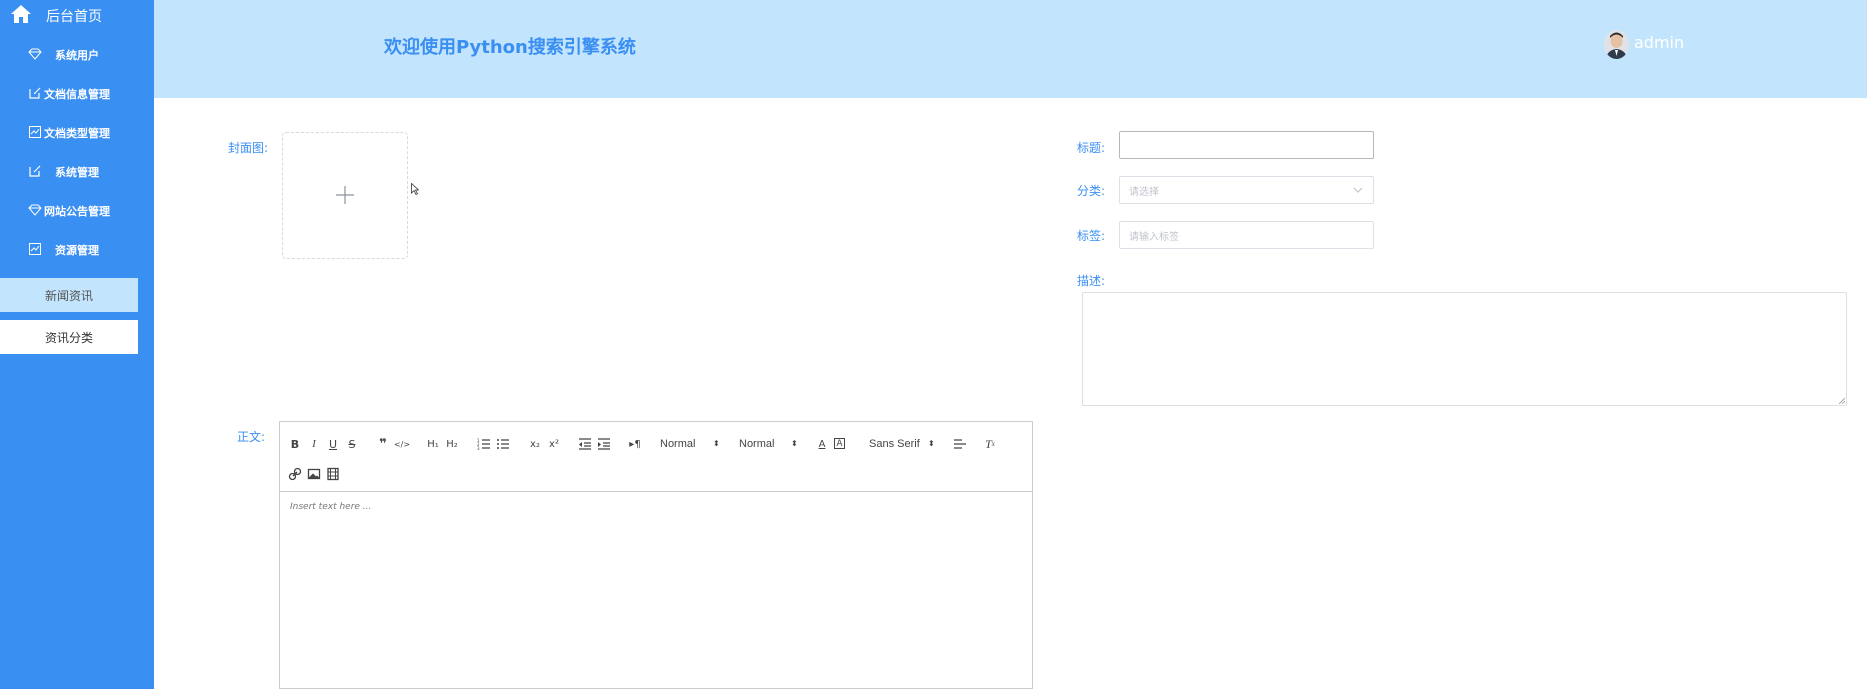  Describe the element at coordinates (1091, 236) in the screenshot. I see `tags-label: 标签:` at that location.